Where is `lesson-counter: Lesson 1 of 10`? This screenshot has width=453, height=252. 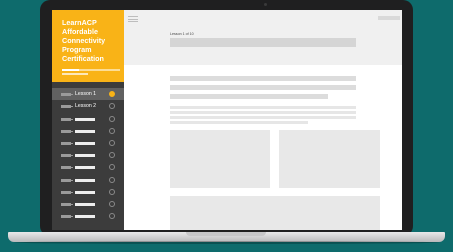
lesson-counter: Lesson 1 of 10 is located at coordinates (182, 34).